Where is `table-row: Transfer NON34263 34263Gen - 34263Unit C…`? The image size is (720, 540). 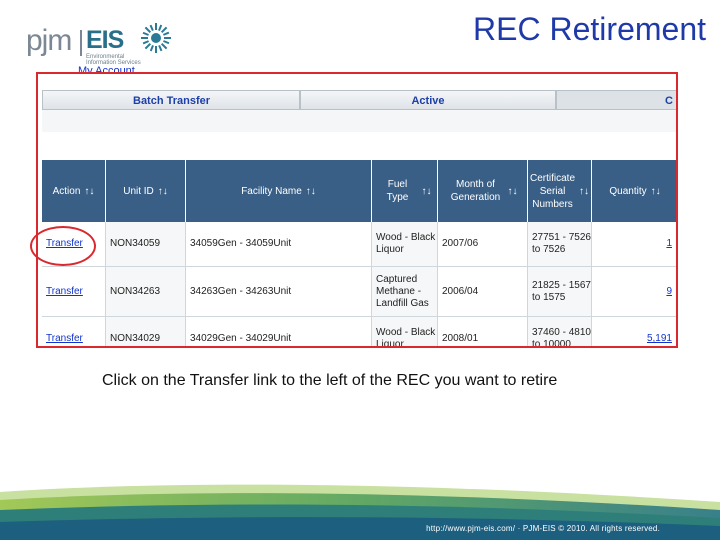
table-row: Transfer NON34263 34263Gen - 34263Unit C… is located at coordinates (359, 292).